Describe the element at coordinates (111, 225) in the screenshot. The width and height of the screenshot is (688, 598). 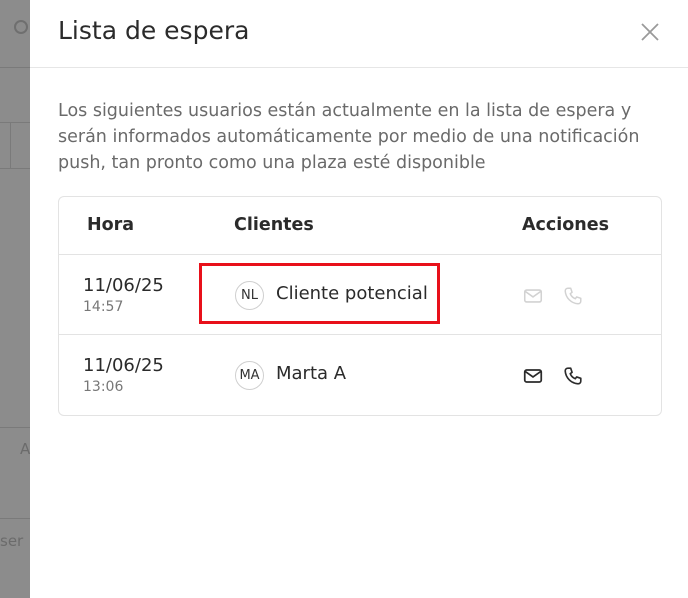
I see `column-header-time: Hora` at that location.